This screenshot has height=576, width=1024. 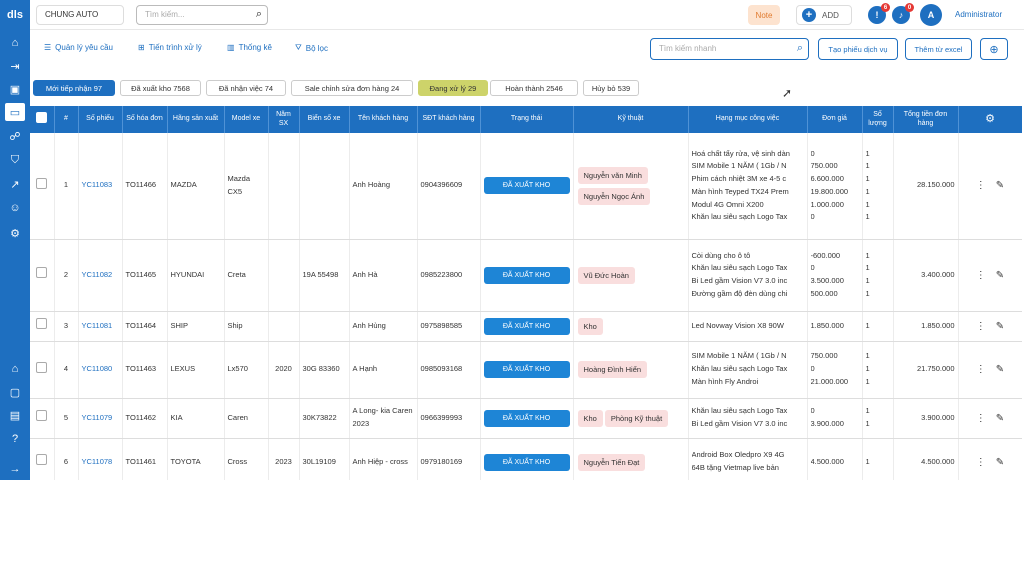 What do you see at coordinates (324, 119) in the screenshot?
I see `column-header: Biển số xe` at bounding box center [324, 119].